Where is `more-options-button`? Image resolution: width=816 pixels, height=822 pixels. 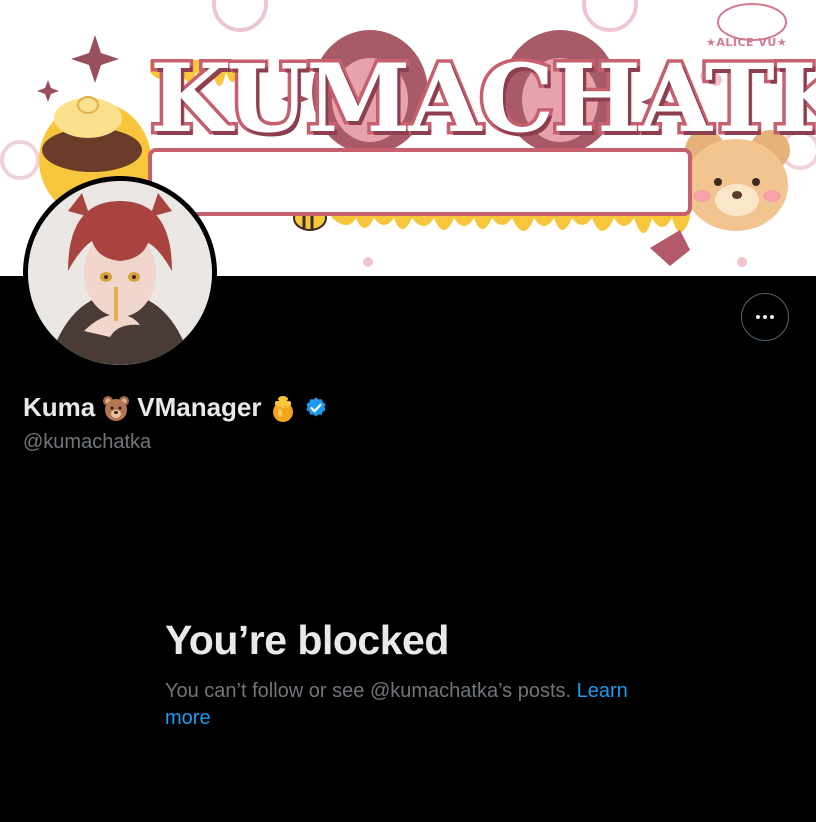
more-options-button is located at coordinates (765, 317).